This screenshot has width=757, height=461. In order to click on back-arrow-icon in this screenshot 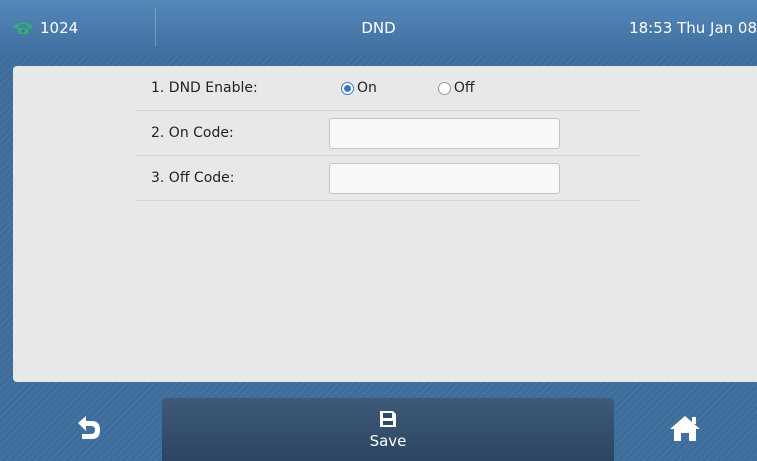, I will do `click(89, 428)`.